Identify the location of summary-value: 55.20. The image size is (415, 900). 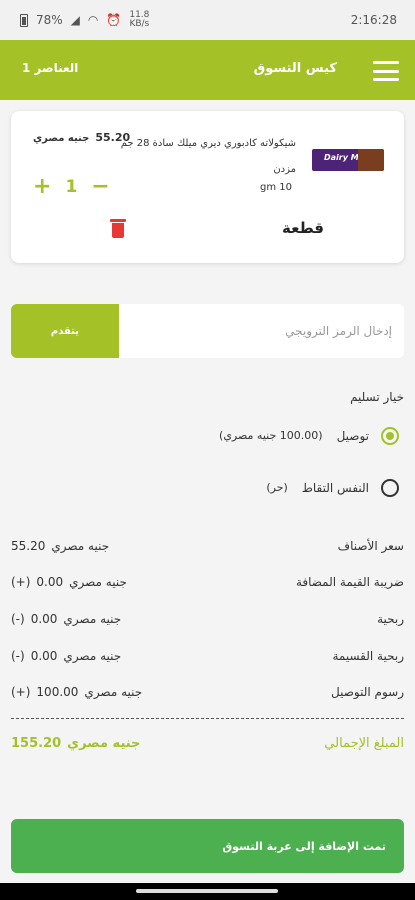
(28, 546).